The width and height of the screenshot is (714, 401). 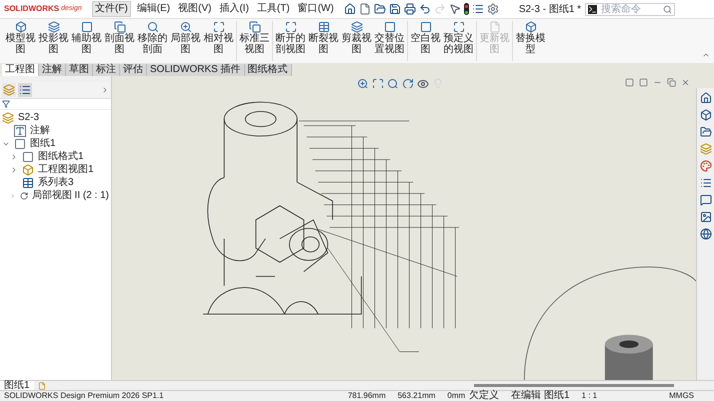 I want to click on menu-item: 视图(V), so click(x=195, y=9).